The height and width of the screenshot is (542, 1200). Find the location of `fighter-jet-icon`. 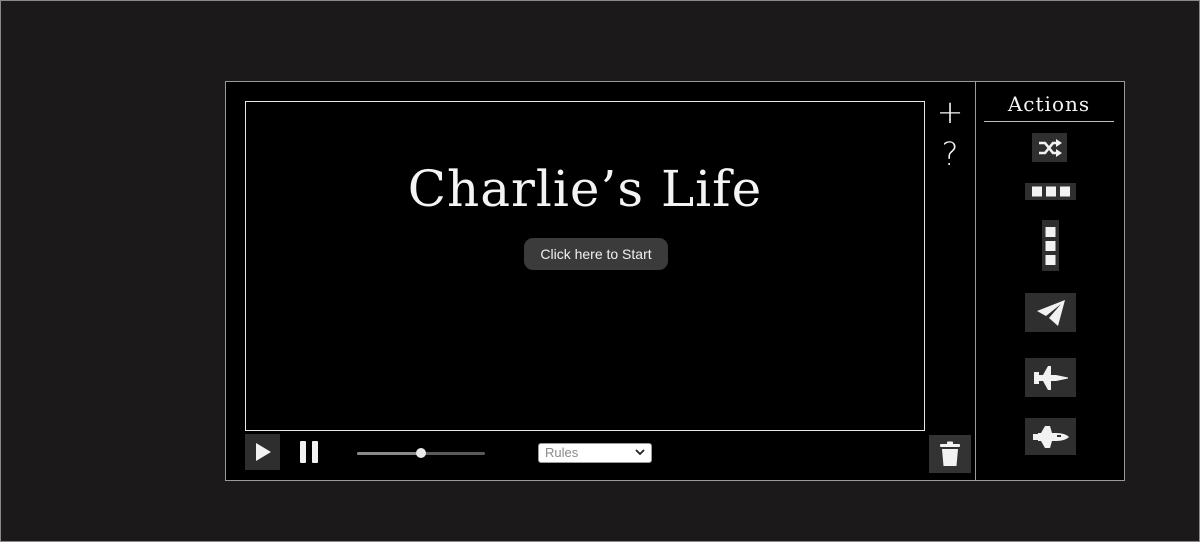

fighter-jet-icon is located at coordinates (1050, 377).